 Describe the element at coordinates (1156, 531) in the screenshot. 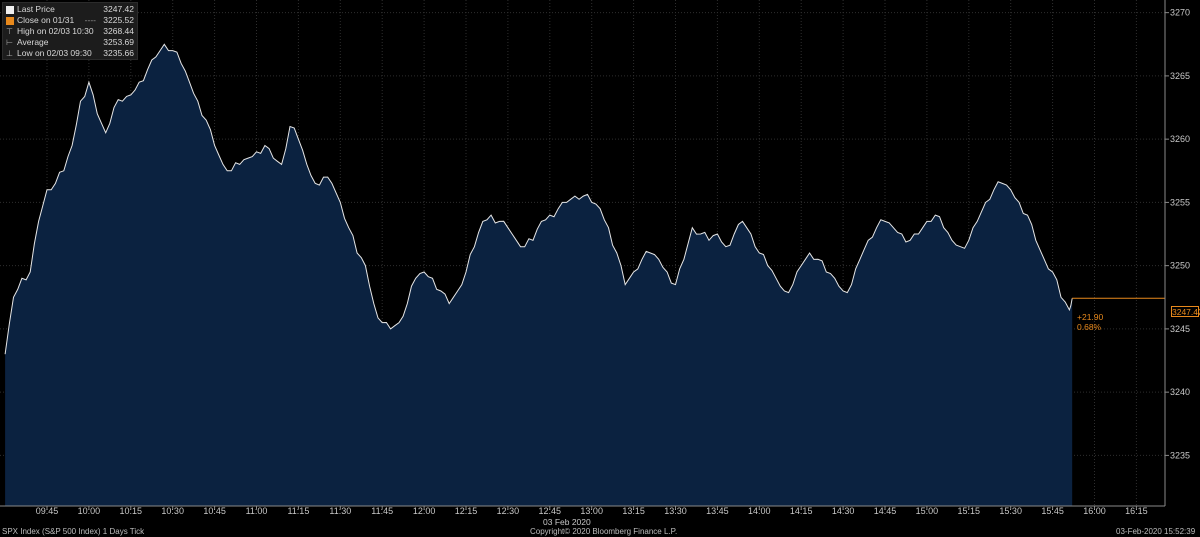

I see `footer-timestamp: 03-Feb-2020 15:52:39` at that location.